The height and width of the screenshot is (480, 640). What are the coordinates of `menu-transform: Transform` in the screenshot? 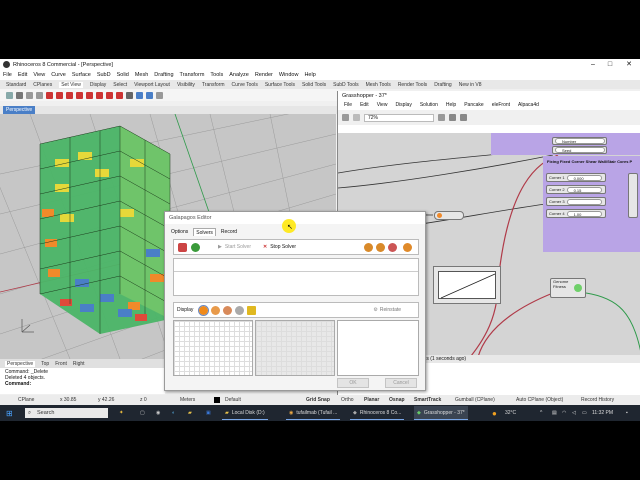 It's located at (192, 75).